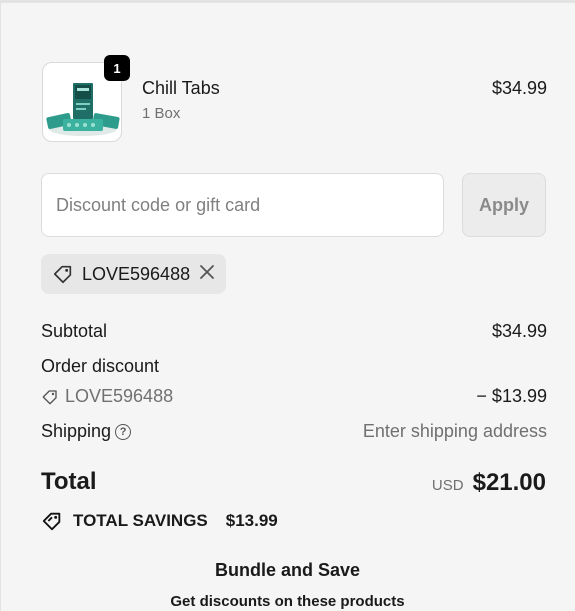 The image size is (575, 611). Describe the element at coordinates (519, 331) in the screenshot. I see `subtotal-value: $34.99` at that location.